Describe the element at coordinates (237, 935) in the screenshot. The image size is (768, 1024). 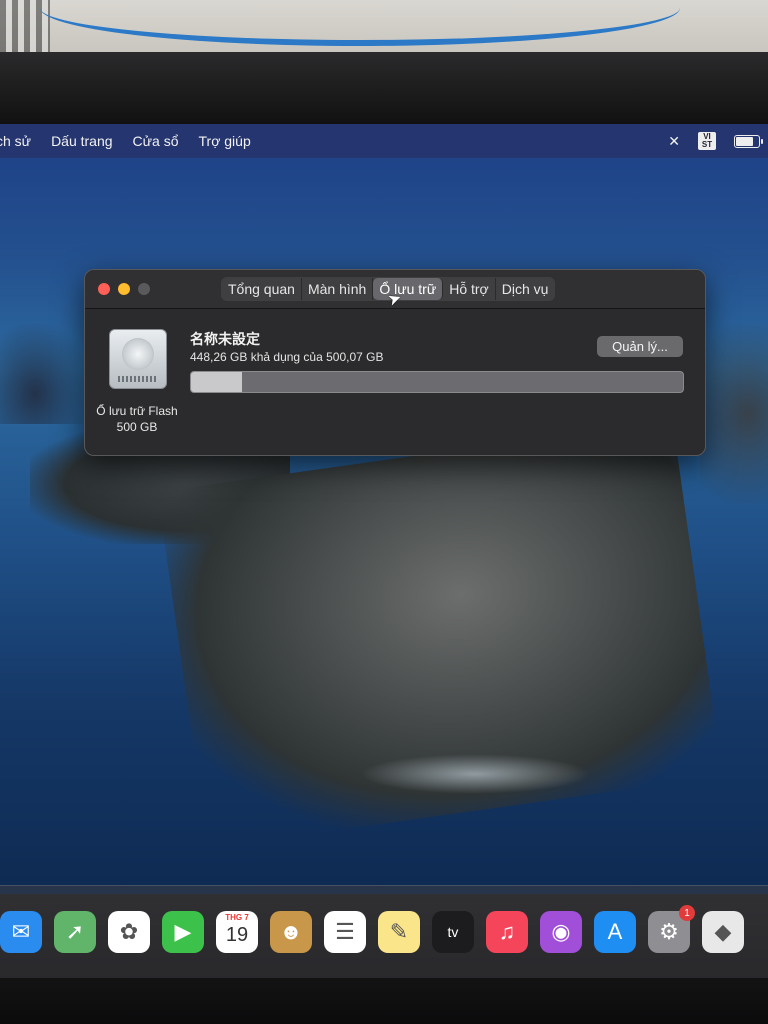
I see `calendar-day: 19` at that location.